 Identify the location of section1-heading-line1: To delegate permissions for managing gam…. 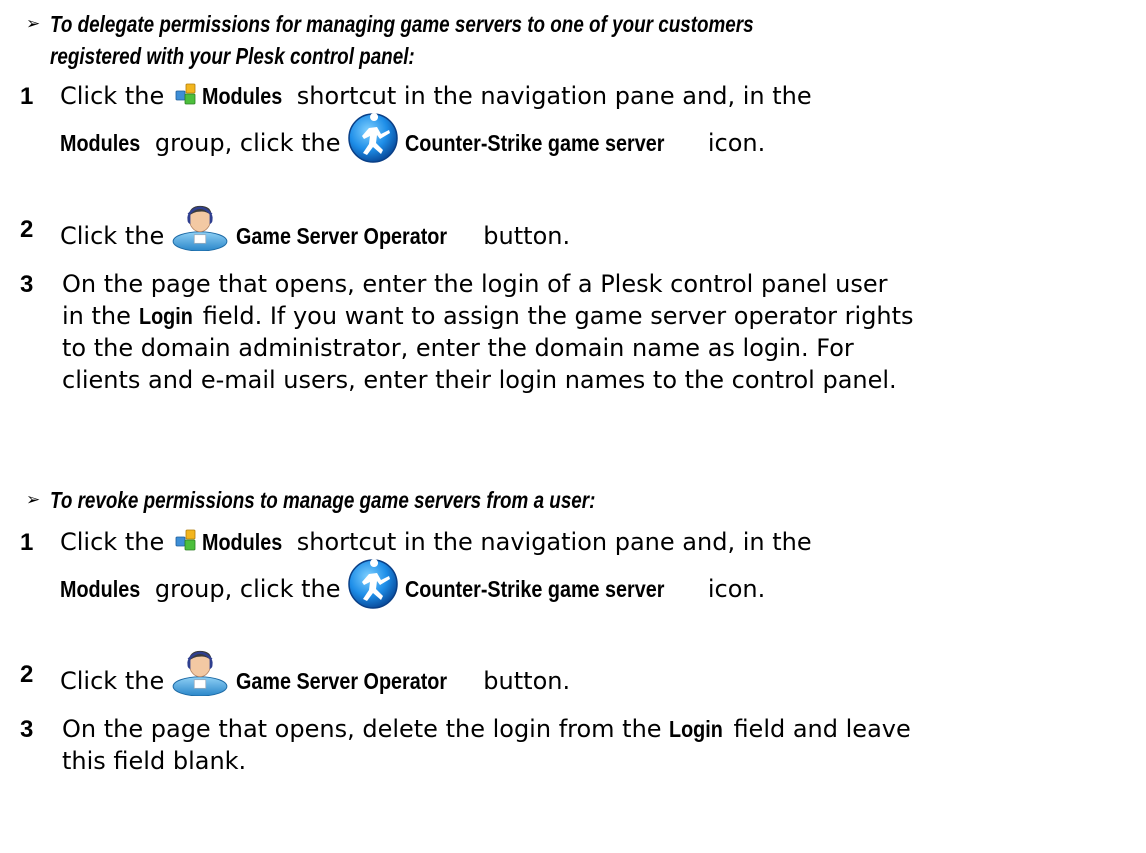
(402, 24).